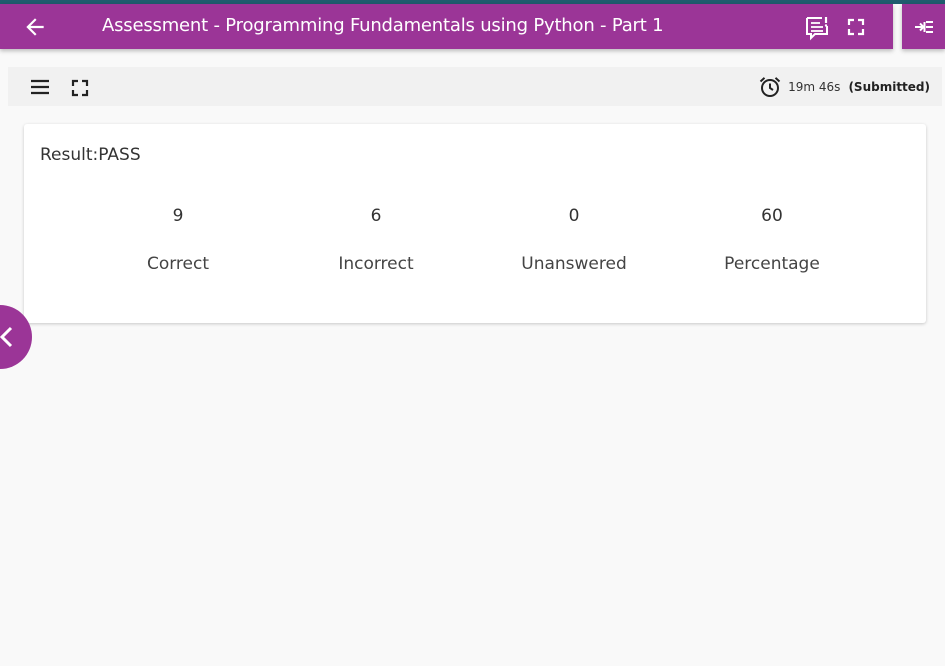  I want to click on collapse-right-icon, so click(924, 27).